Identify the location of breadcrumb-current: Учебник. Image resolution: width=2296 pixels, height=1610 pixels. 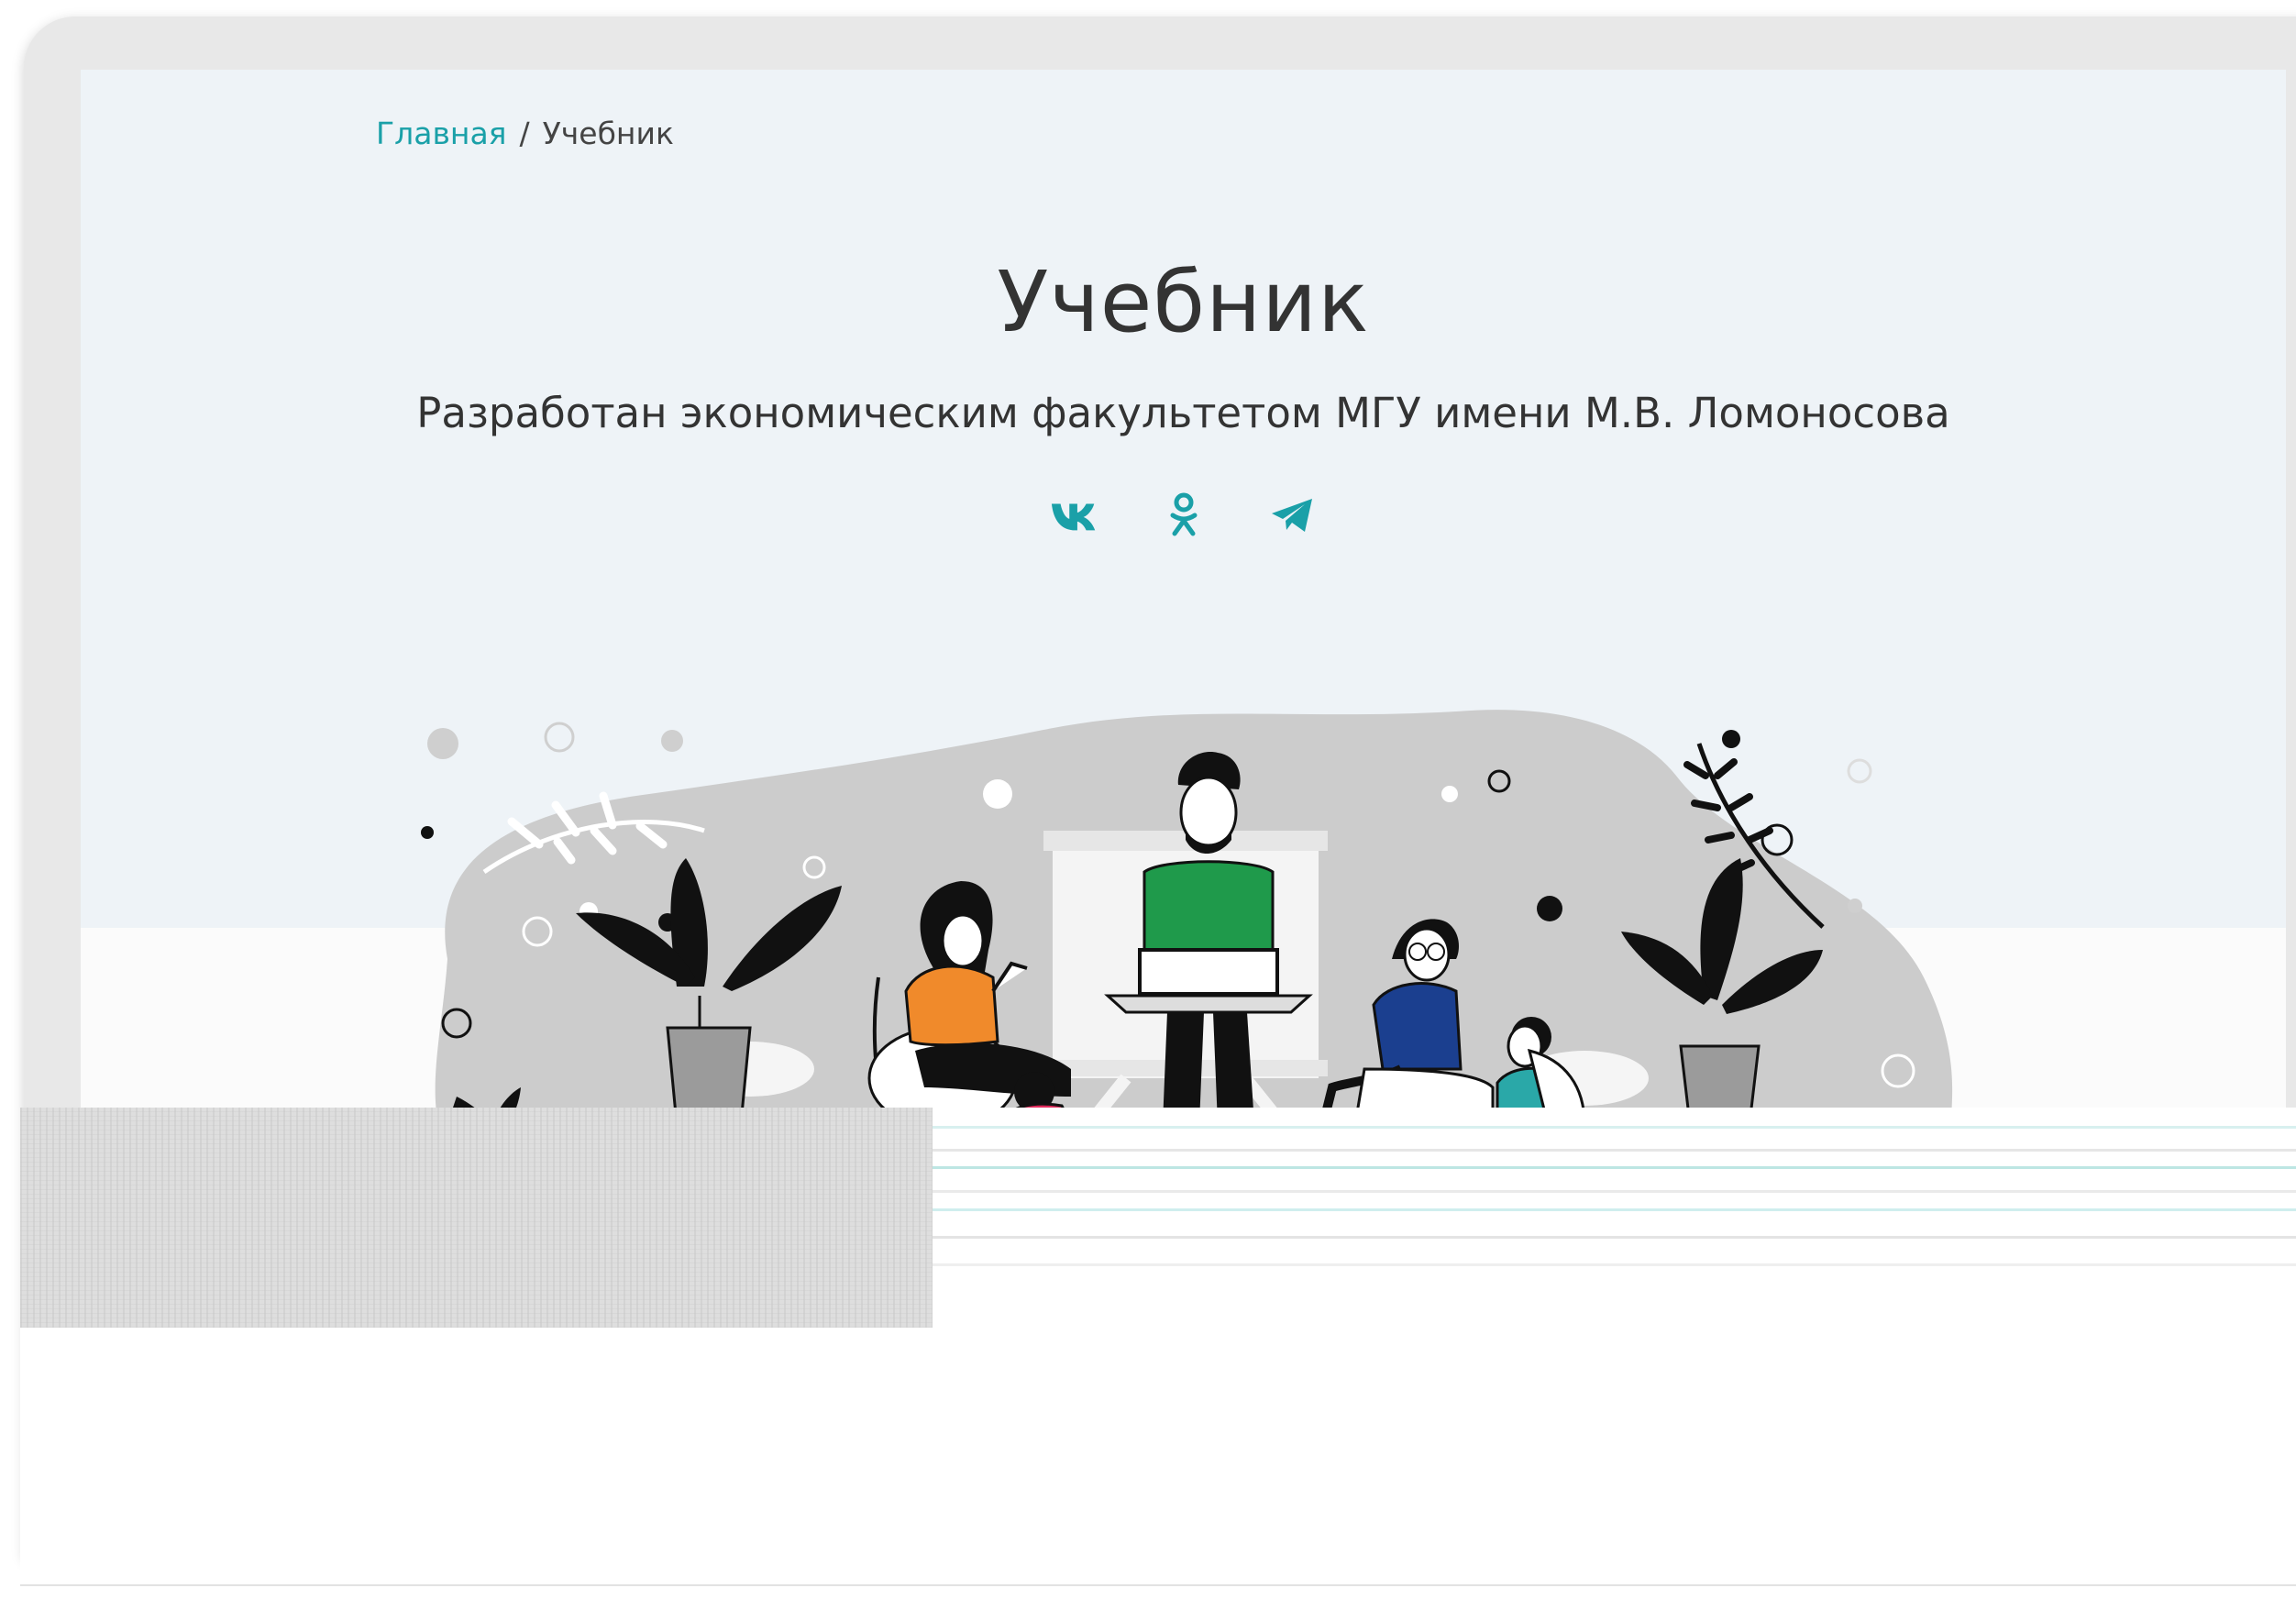
(608, 133).